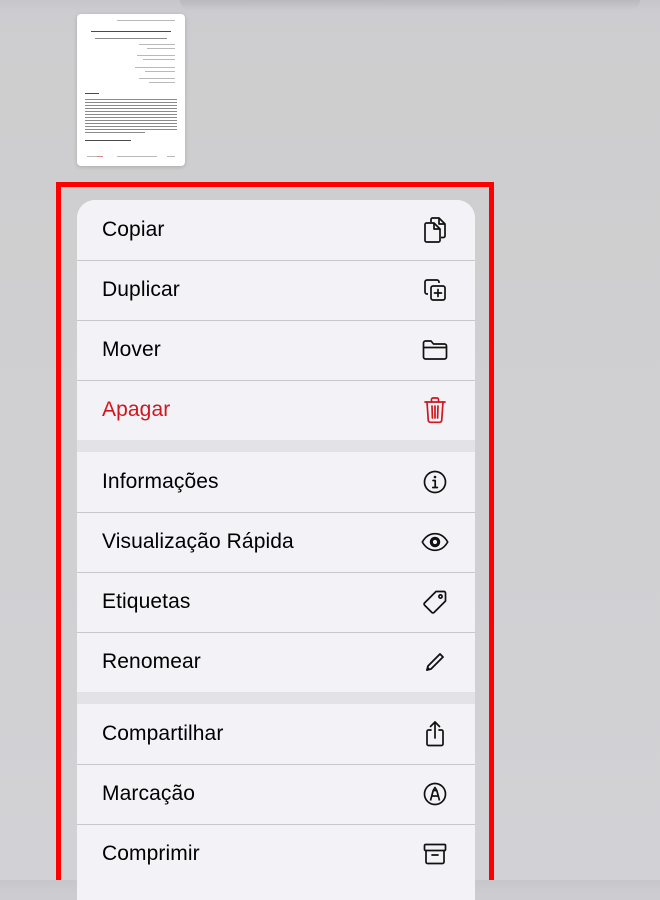 This screenshot has height=900, width=660. I want to click on menu-item-comprimir: Comprimir, so click(276, 854).